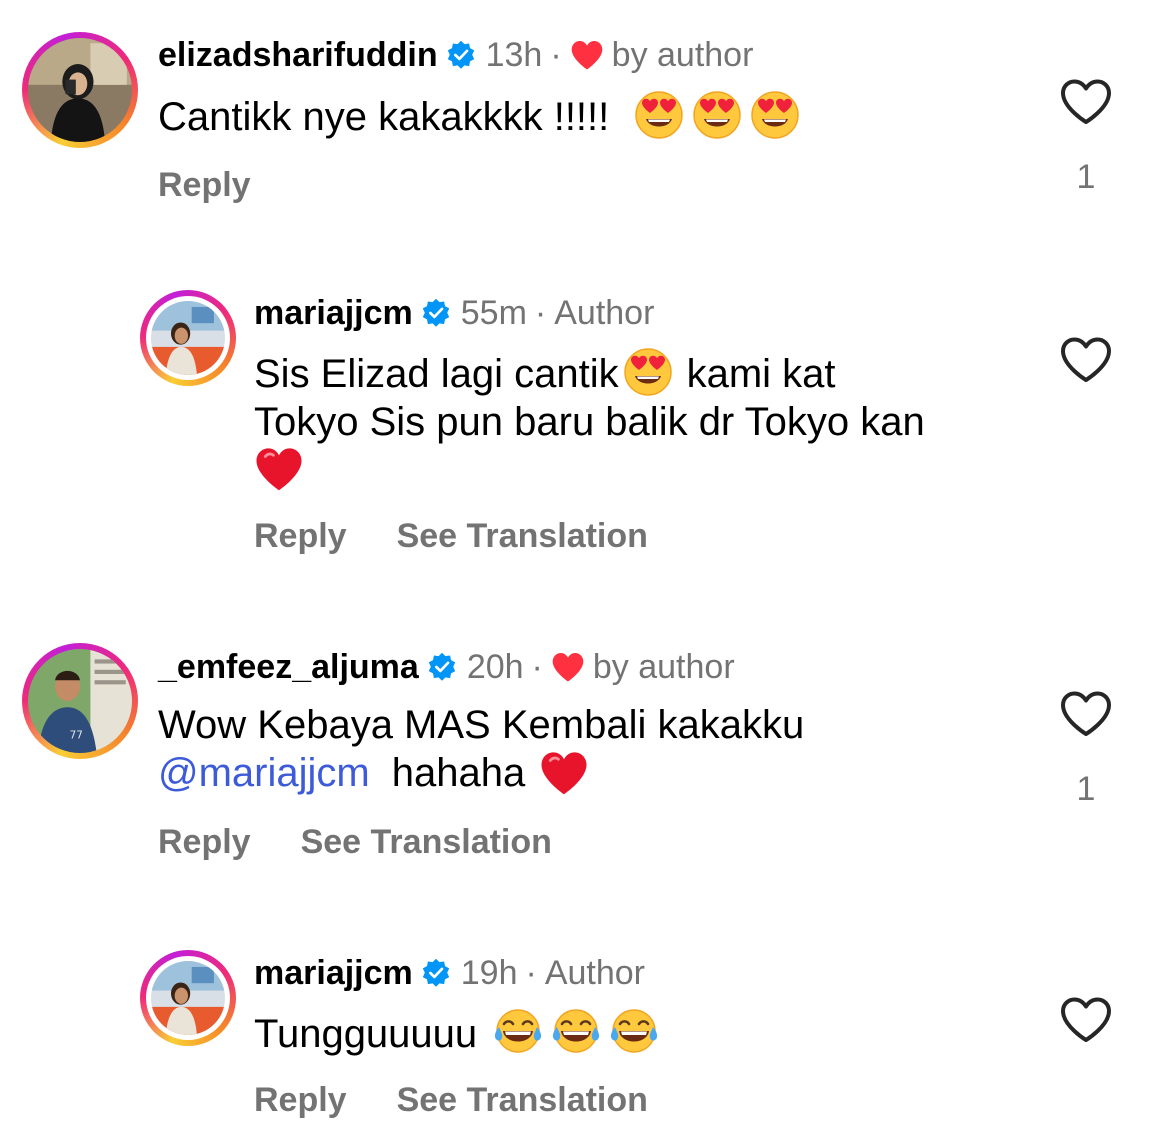  I want to click on username: _emfeez_aljuma, so click(288, 667).